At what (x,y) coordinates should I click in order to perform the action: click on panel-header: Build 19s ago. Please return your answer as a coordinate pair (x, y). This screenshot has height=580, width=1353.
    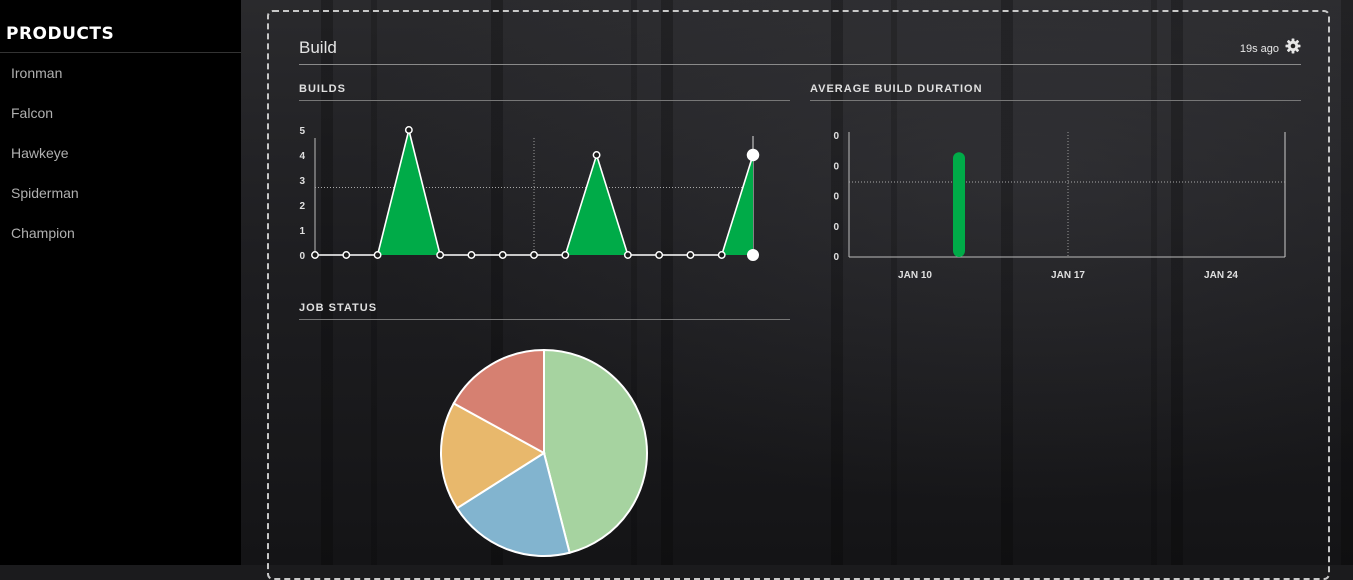
    Looking at the image, I should click on (800, 51).